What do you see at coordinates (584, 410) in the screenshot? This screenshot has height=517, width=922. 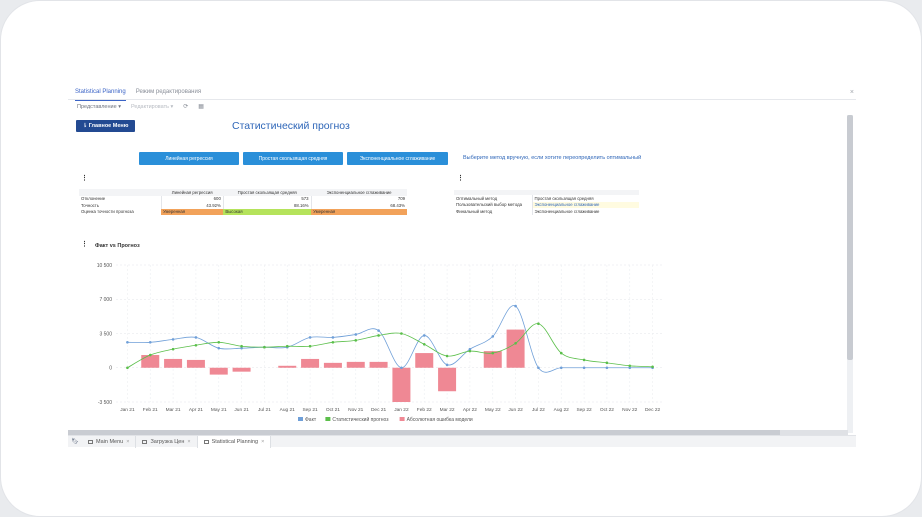 I see `x-tick-label: Sep 22` at bounding box center [584, 410].